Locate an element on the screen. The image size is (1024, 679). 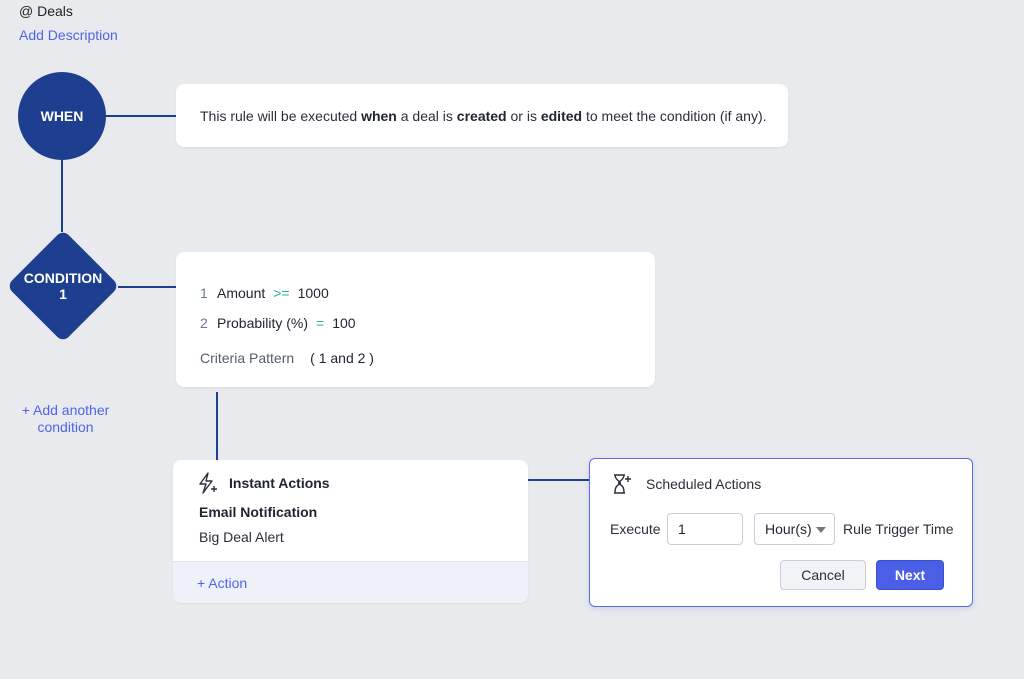
connector-condition-card is located at coordinates (147, 287).